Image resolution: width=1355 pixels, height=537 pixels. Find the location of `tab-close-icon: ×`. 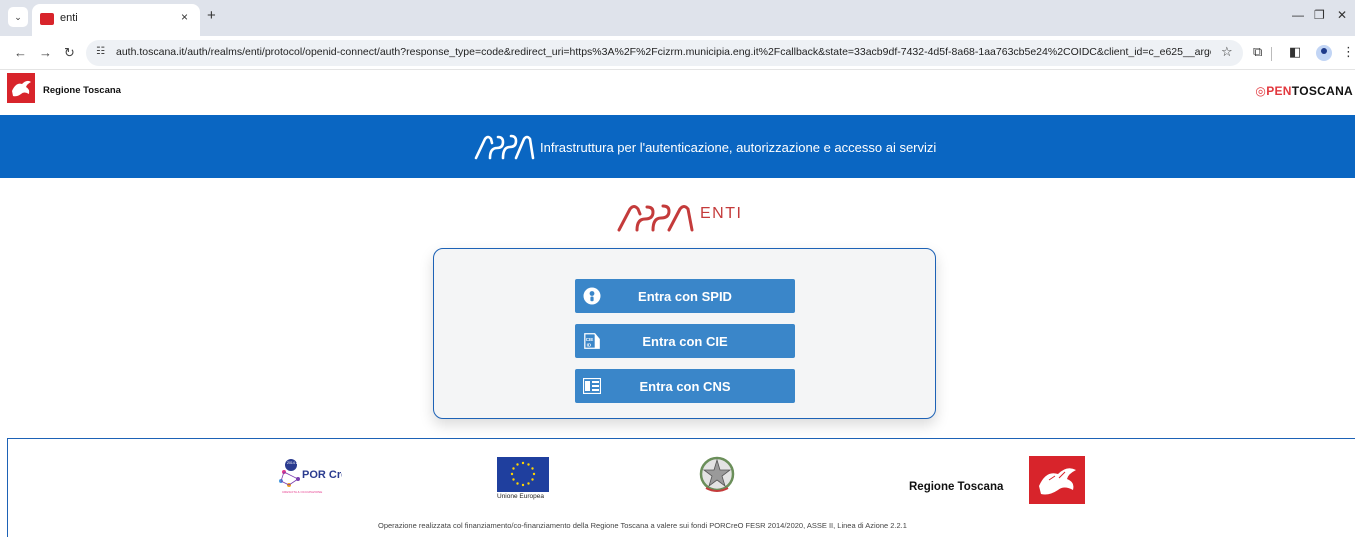

tab-close-icon: × is located at coordinates (184, 17).